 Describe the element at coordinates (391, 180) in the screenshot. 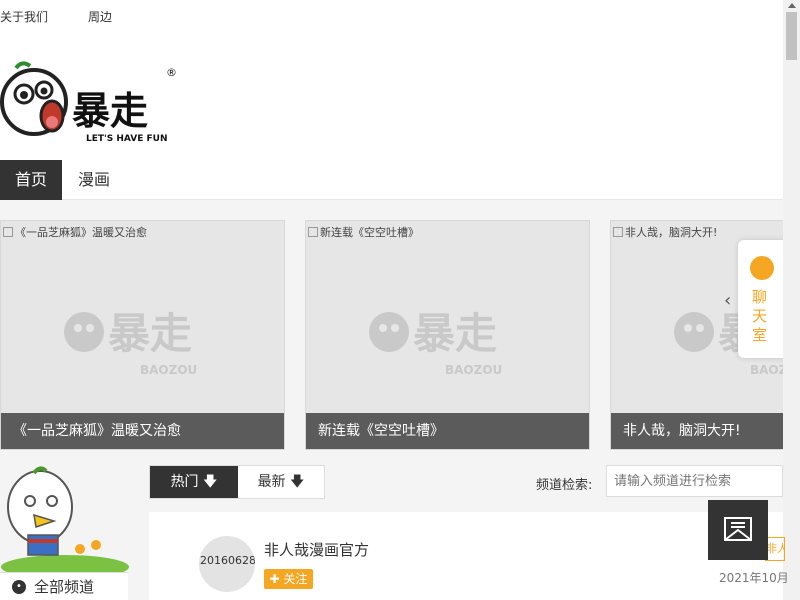

I see `main-nav: 首页 漫画` at that location.